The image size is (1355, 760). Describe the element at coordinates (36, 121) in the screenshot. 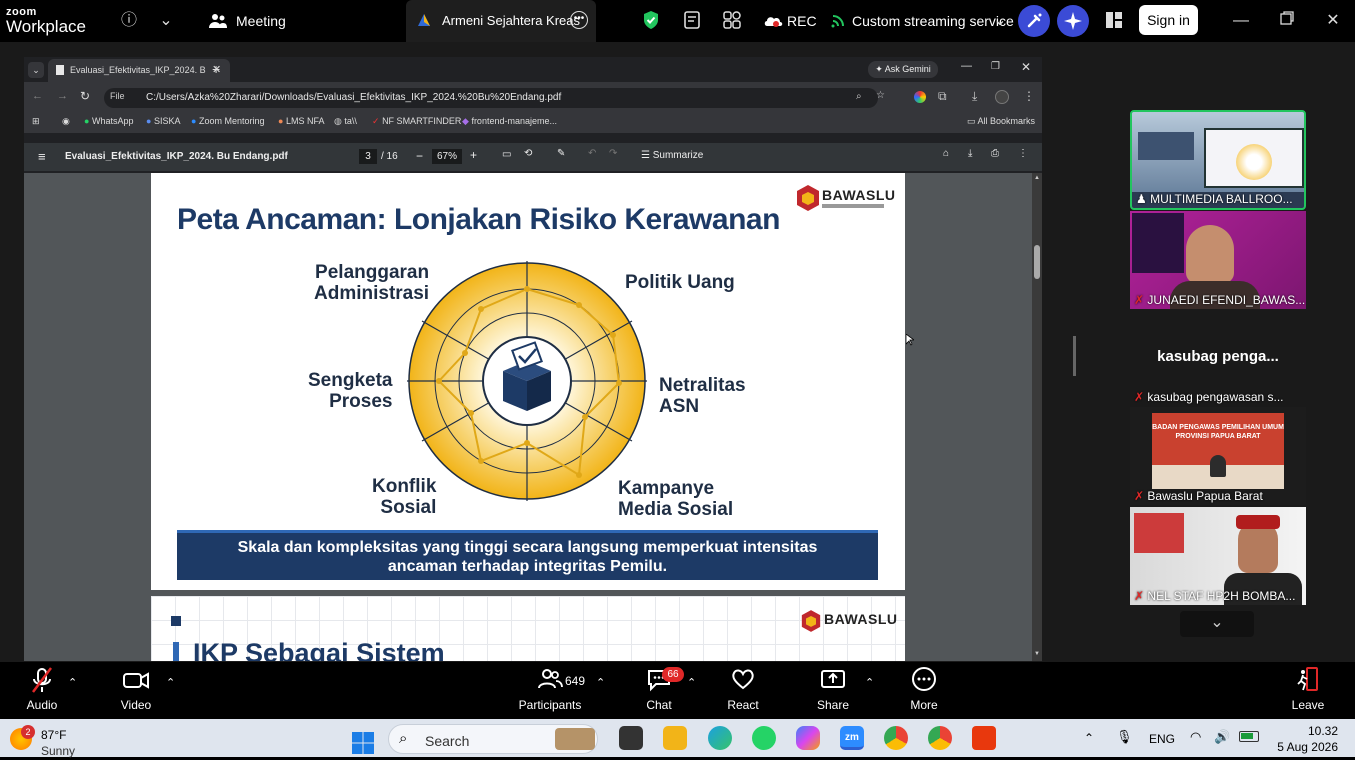

I see `apps-grid-icon: ⊞` at that location.